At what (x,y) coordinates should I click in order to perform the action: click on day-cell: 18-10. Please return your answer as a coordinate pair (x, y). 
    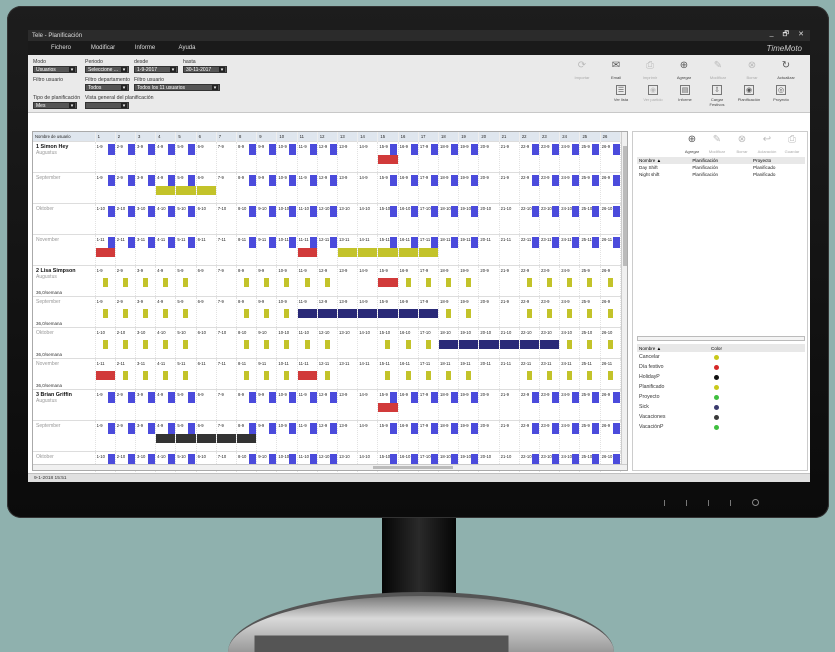
    Looking at the image, I should click on (449, 218).